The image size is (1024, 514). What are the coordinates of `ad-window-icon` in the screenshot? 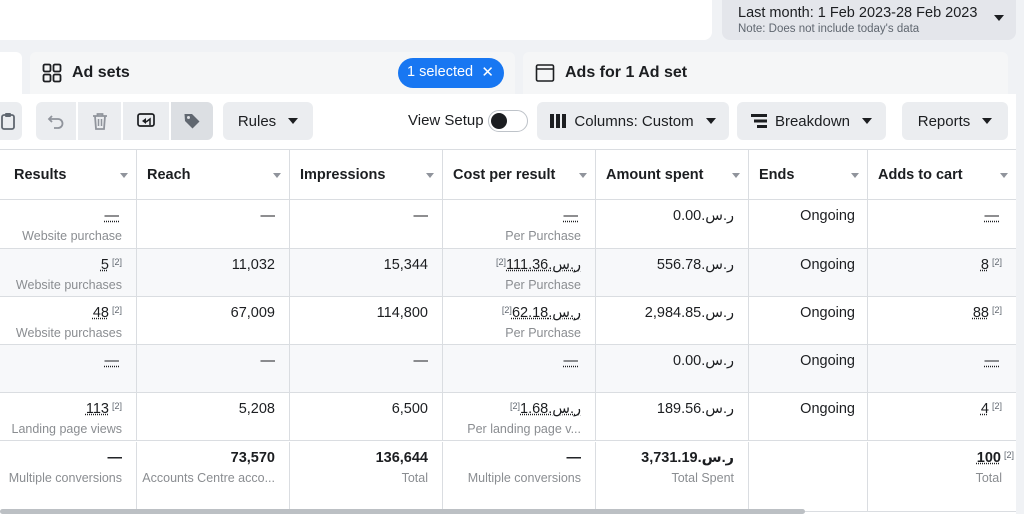 It's located at (545, 73).